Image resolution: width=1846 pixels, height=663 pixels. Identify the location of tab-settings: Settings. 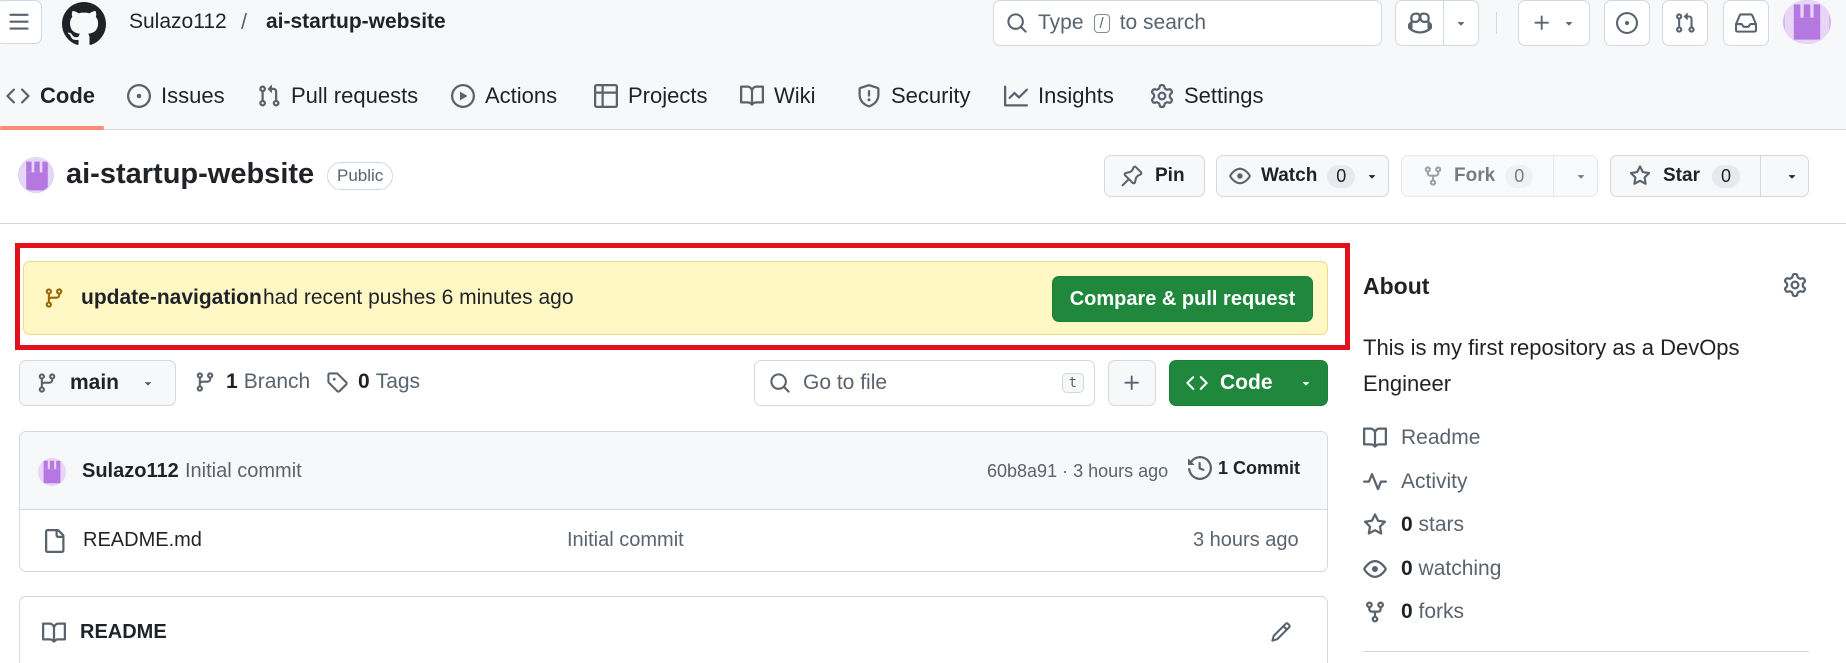
(1207, 96).